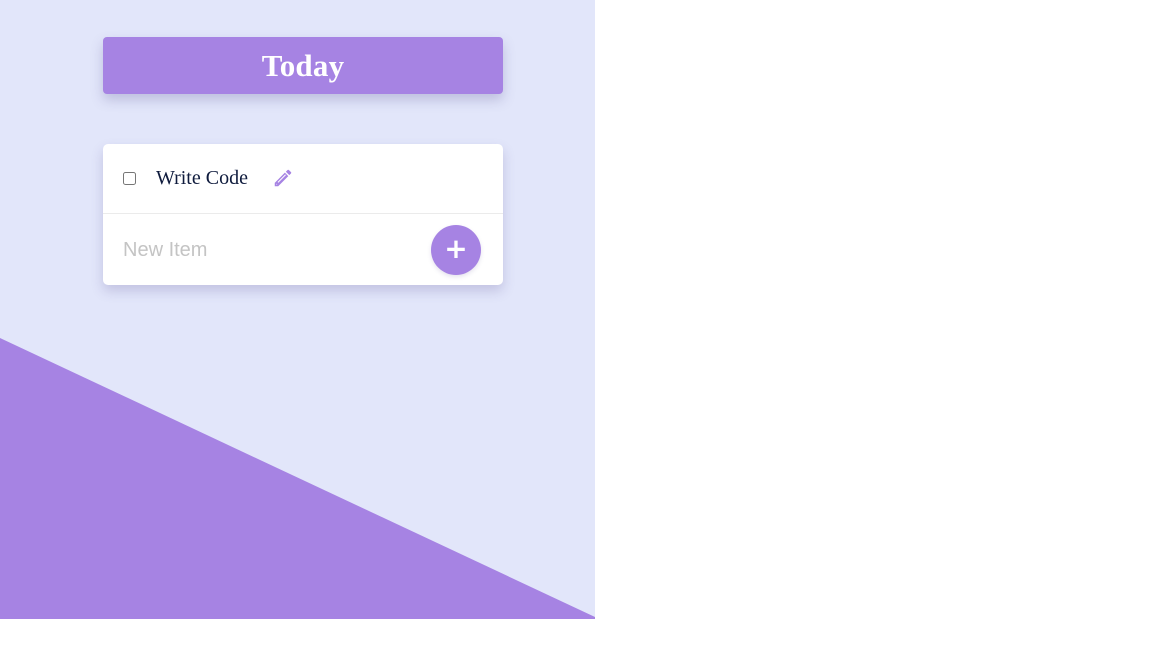 The width and height of the screenshot is (1152, 648). What do you see at coordinates (202, 178) in the screenshot?
I see `item-label: Write Code` at bounding box center [202, 178].